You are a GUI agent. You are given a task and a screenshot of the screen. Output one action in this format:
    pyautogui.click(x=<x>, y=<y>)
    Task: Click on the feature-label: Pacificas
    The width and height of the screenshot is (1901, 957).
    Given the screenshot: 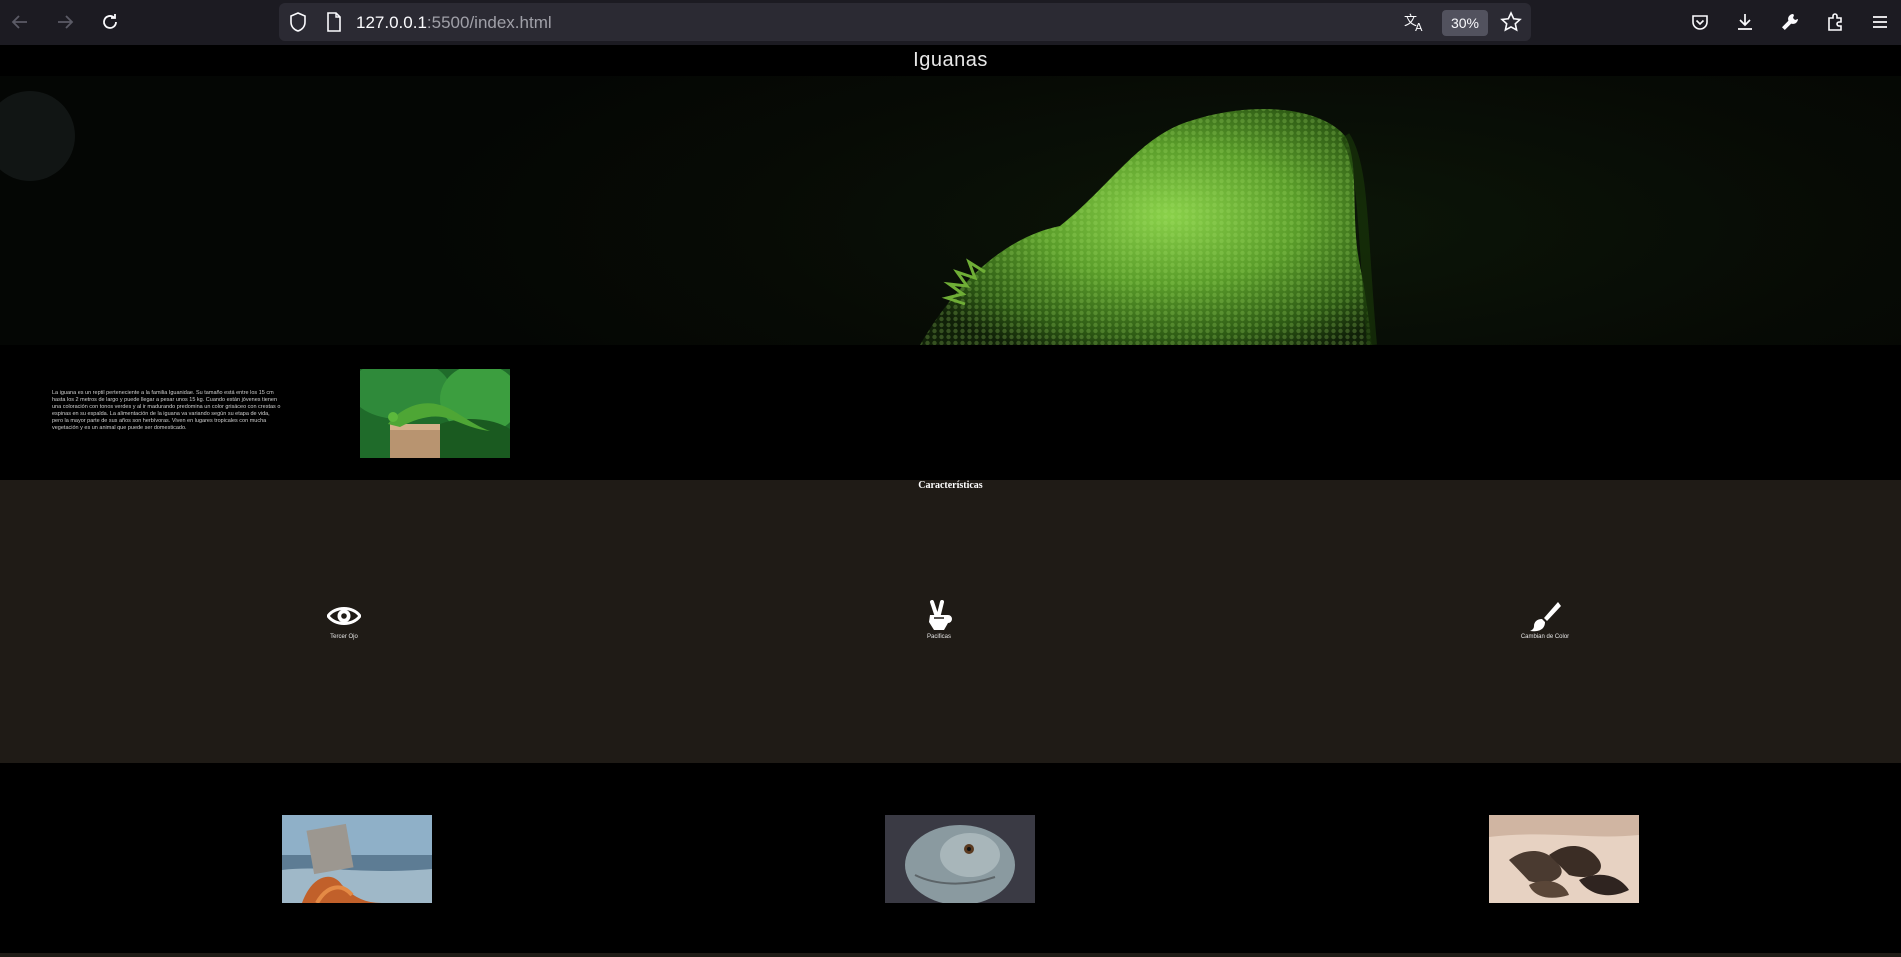 What is the action you would take?
    pyautogui.click(x=938, y=637)
    